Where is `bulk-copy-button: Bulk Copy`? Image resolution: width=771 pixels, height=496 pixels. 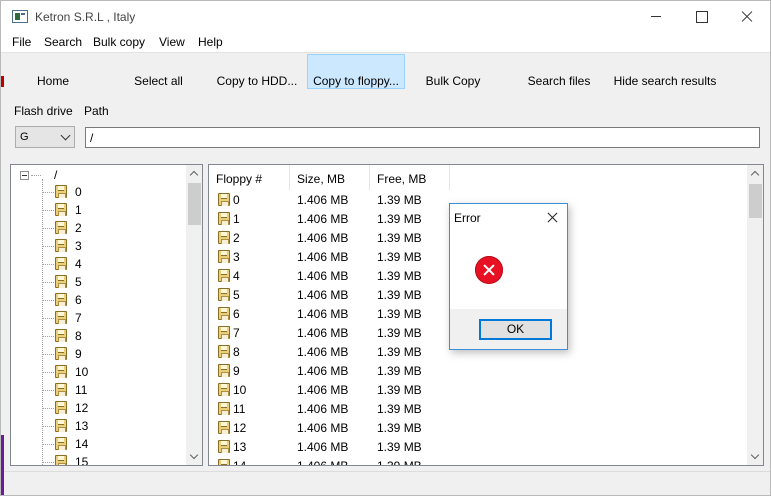 bulk-copy-button: Bulk Copy is located at coordinates (453, 71).